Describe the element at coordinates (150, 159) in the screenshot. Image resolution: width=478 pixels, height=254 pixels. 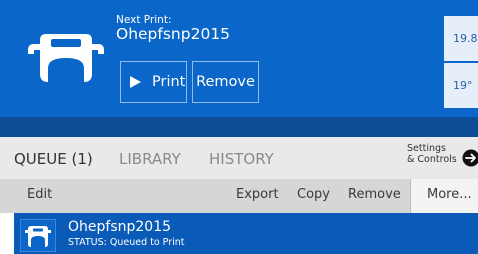
I see `tab-library: LIBRARY` at that location.